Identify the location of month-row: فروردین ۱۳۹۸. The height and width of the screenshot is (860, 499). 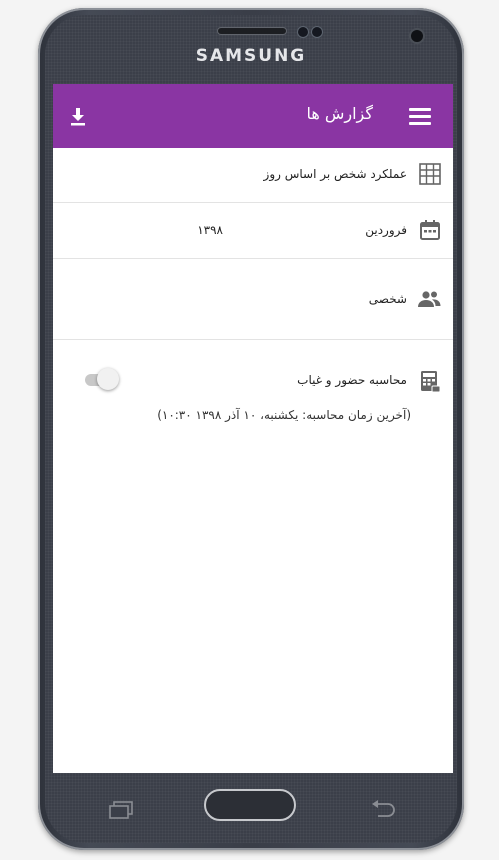
(253, 231).